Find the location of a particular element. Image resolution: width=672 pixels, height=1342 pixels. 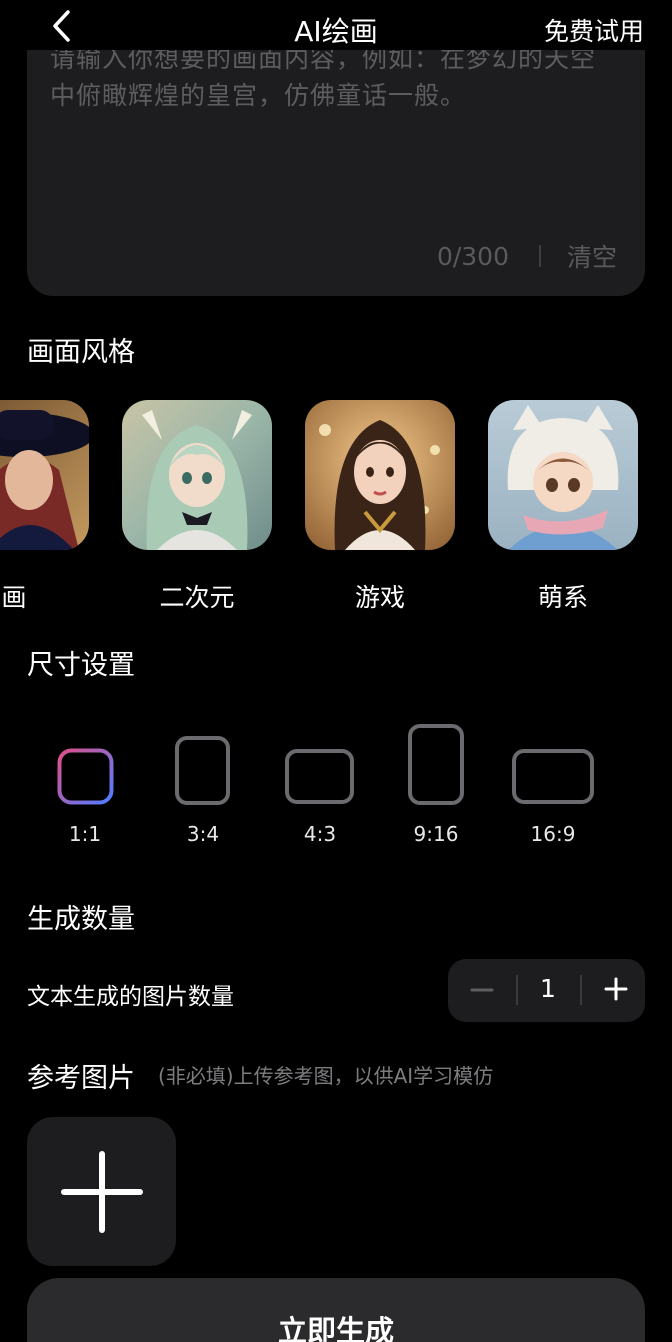

stepper-divider is located at coordinates (581, 990).